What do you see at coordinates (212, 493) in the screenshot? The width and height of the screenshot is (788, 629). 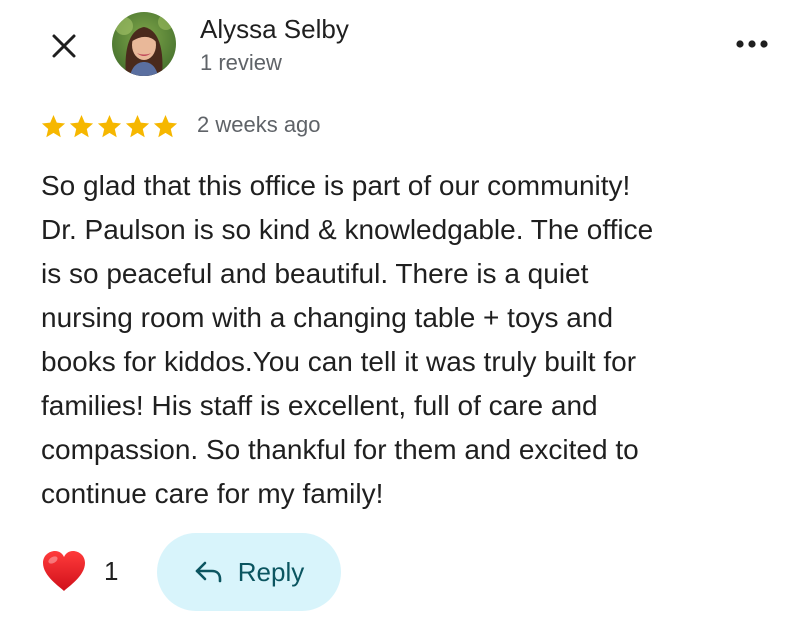 I see `review-text-line: continue care for my family!` at bounding box center [212, 493].